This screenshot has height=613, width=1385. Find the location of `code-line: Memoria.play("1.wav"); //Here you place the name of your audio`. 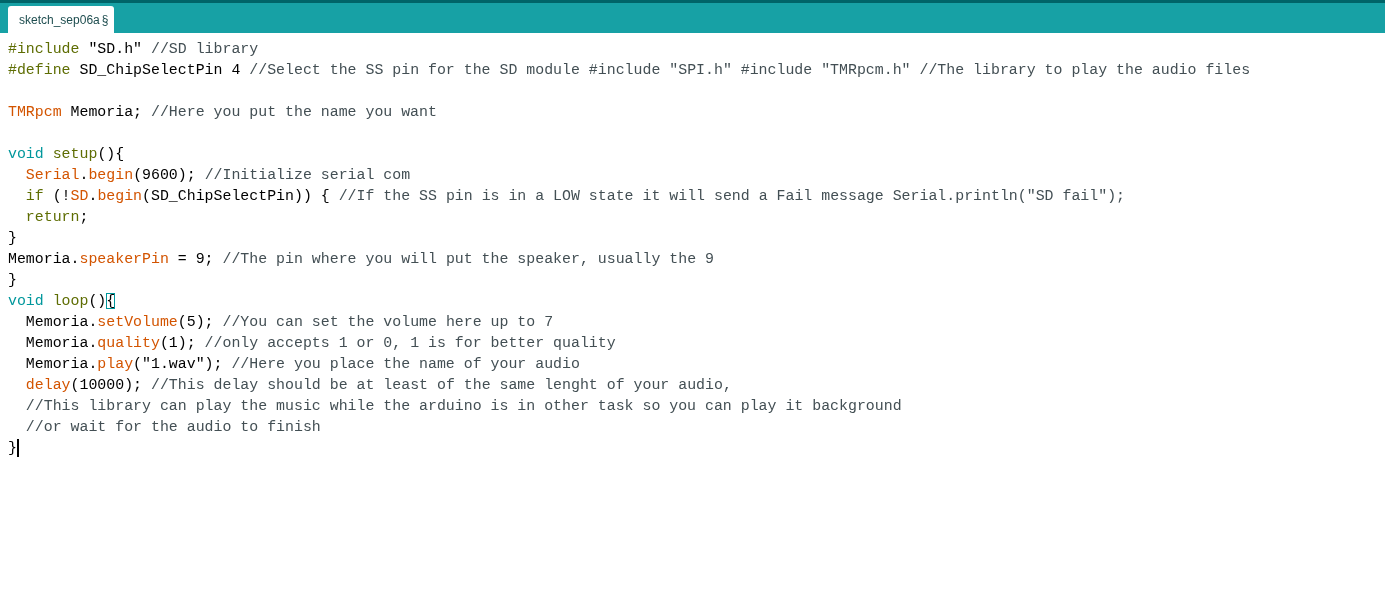

code-line: Memoria.play("1.wav"); //Here you place the name of your audio is located at coordinates (302, 364).